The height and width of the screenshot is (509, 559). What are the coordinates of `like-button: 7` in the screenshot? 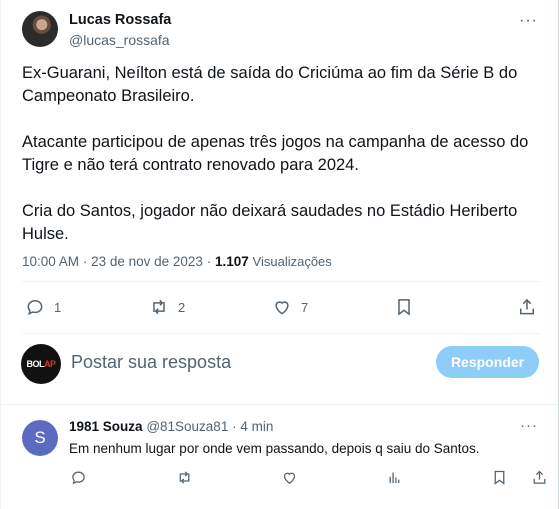 It's located at (290, 307).